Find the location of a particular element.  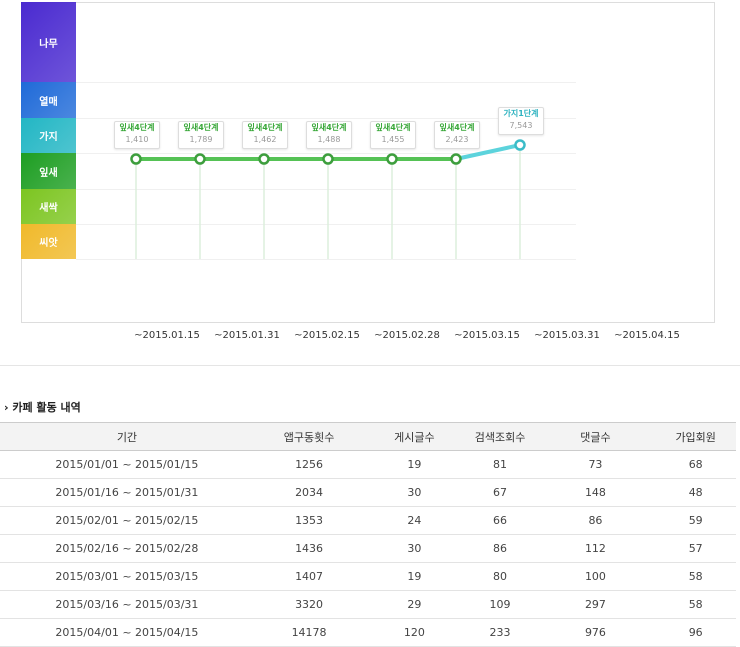

data-label-value: 1,455 is located at coordinates (393, 139).